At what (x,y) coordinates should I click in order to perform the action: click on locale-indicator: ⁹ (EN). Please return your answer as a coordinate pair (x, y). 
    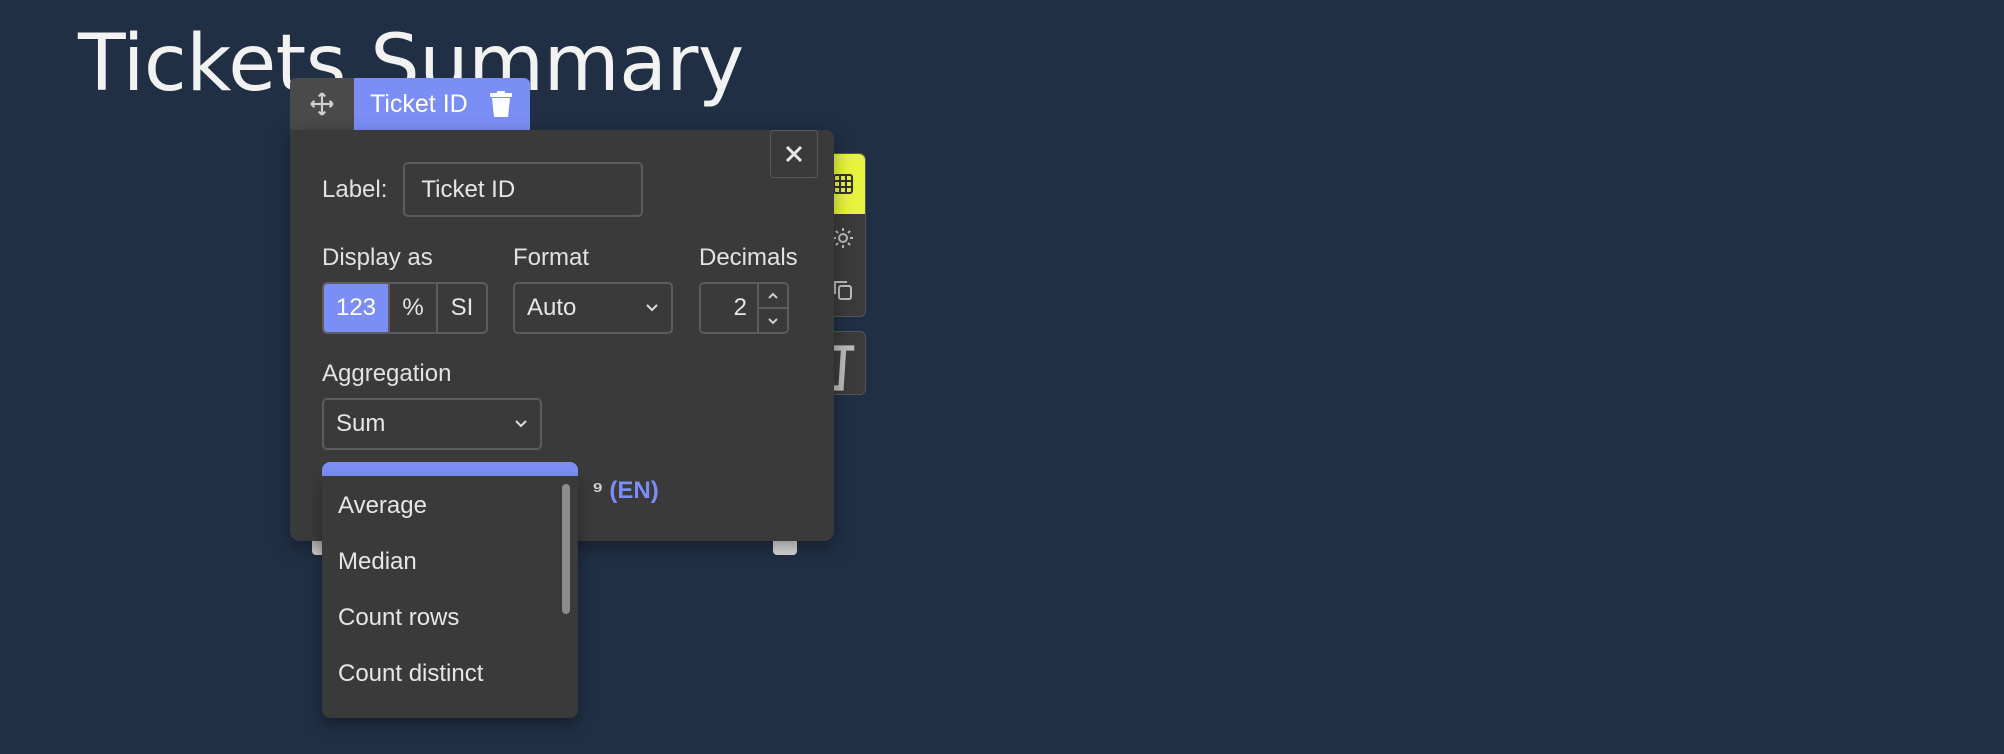
    Looking at the image, I should click on (625, 491).